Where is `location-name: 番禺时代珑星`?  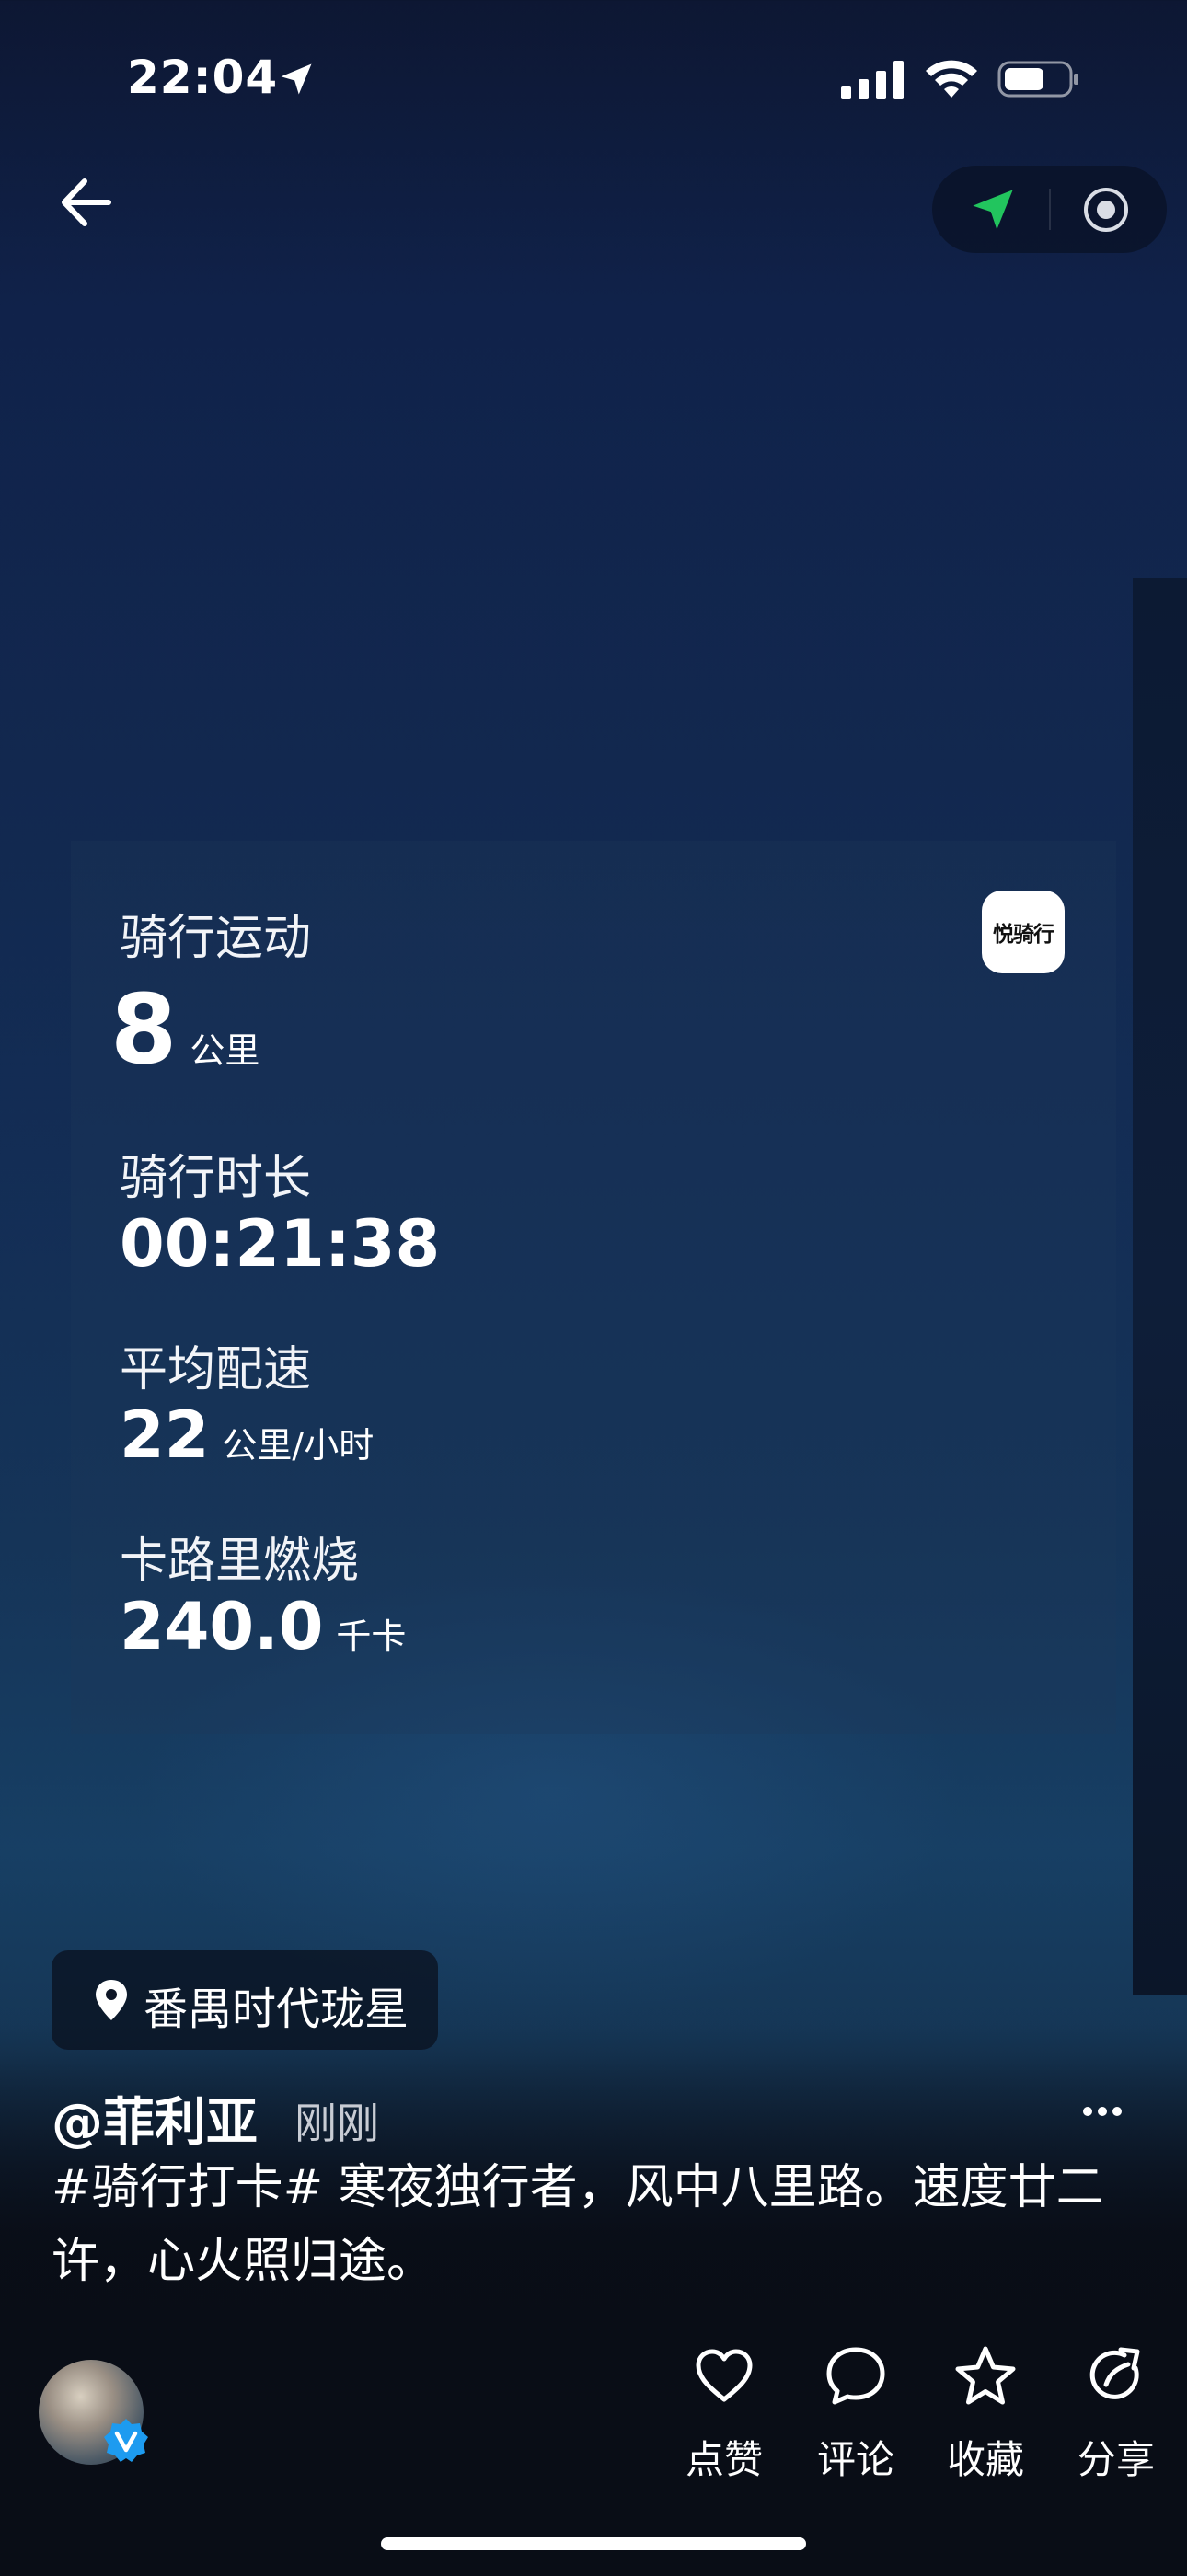
location-name: 番禺时代珑星 is located at coordinates (276, 2009).